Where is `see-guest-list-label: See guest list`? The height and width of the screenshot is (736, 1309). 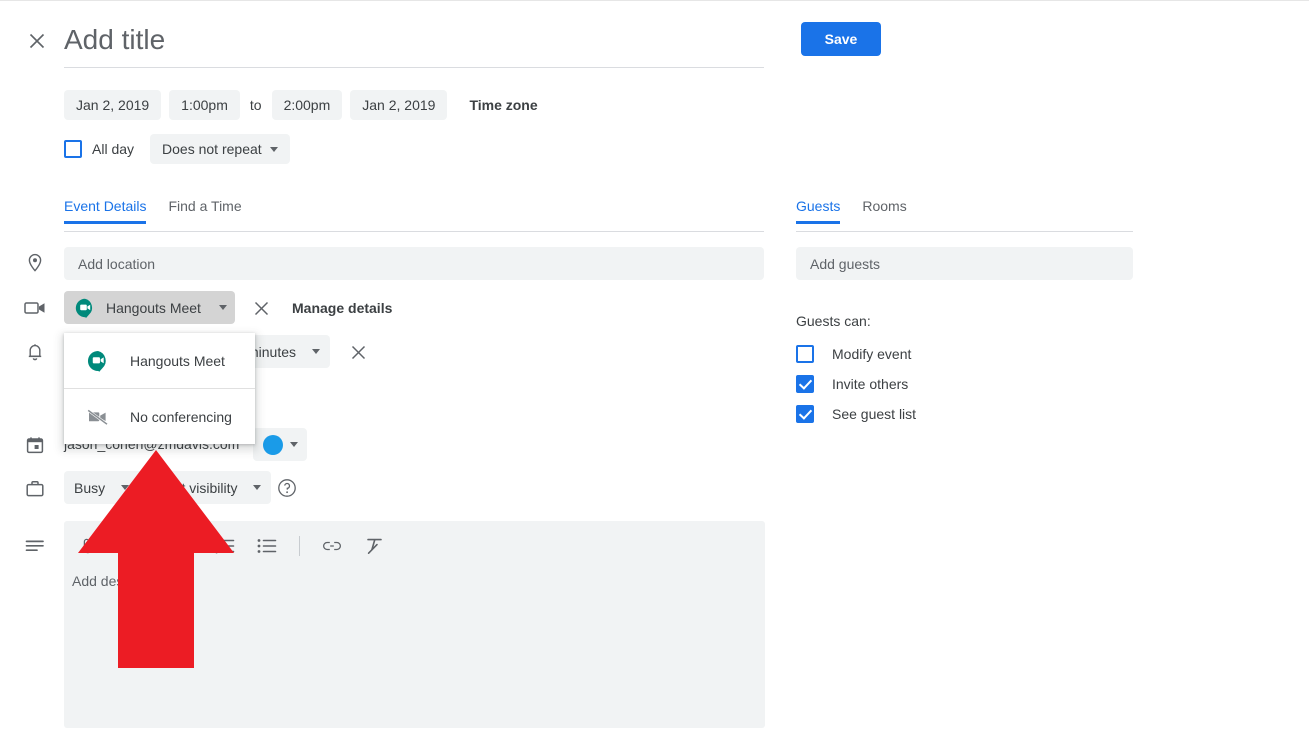
see-guest-list-label: See guest list is located at coordinates (874, 414).